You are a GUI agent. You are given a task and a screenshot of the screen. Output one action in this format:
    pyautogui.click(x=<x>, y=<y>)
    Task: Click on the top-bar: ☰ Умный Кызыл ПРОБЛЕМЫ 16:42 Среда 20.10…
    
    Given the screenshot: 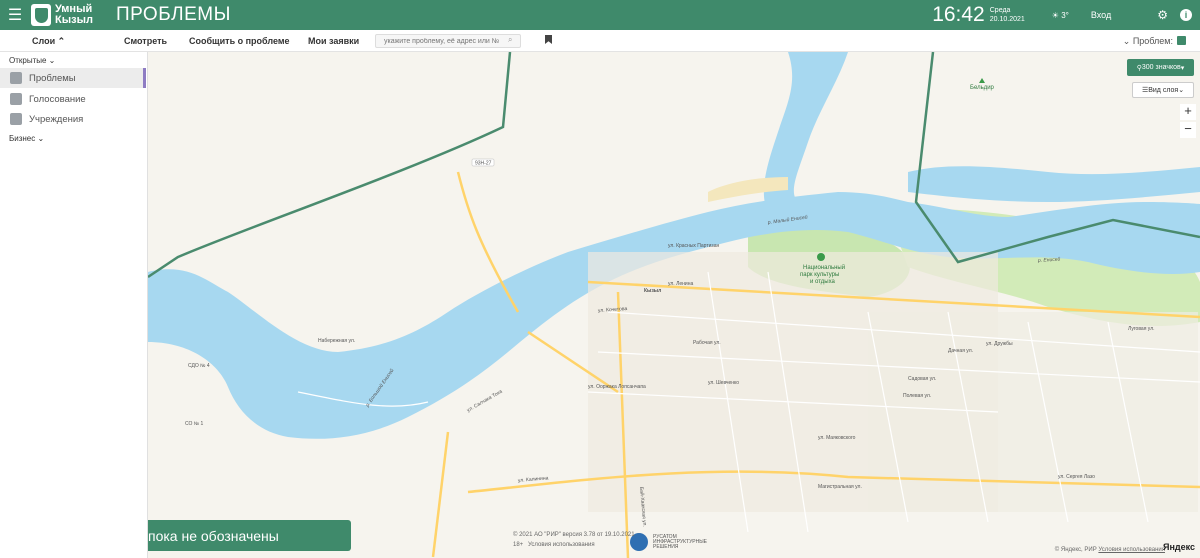 What is the action you would take?
    pyautogui.click(x=600, y=15)
    